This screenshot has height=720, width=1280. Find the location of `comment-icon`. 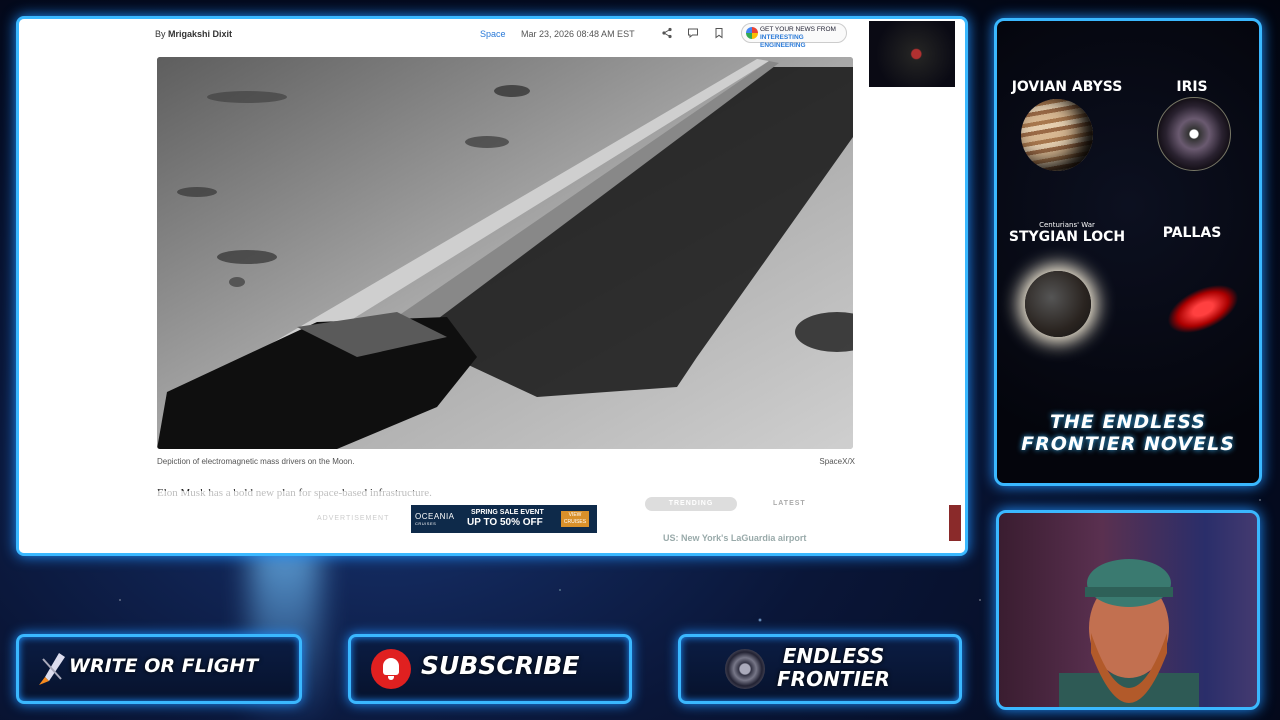

comment-icon is located at coordinates (693, 33).